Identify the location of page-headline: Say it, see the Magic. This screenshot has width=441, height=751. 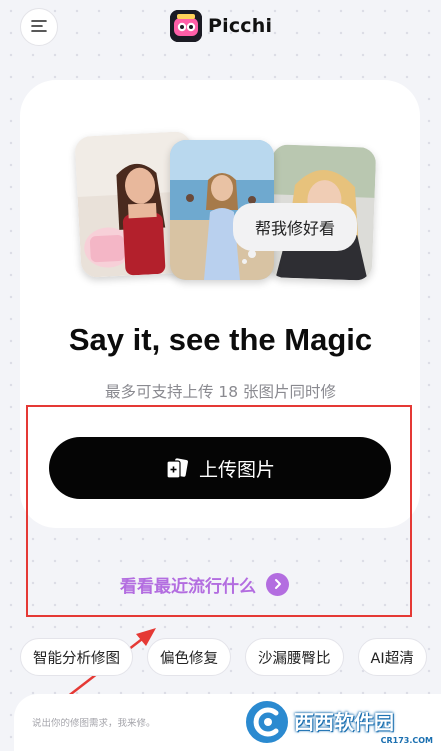
(220, 339).